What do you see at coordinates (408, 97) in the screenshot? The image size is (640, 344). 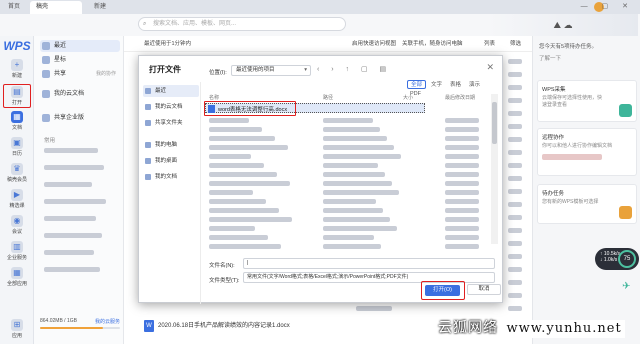 I see `column-size: 大小` at bounding box center [408, 97].